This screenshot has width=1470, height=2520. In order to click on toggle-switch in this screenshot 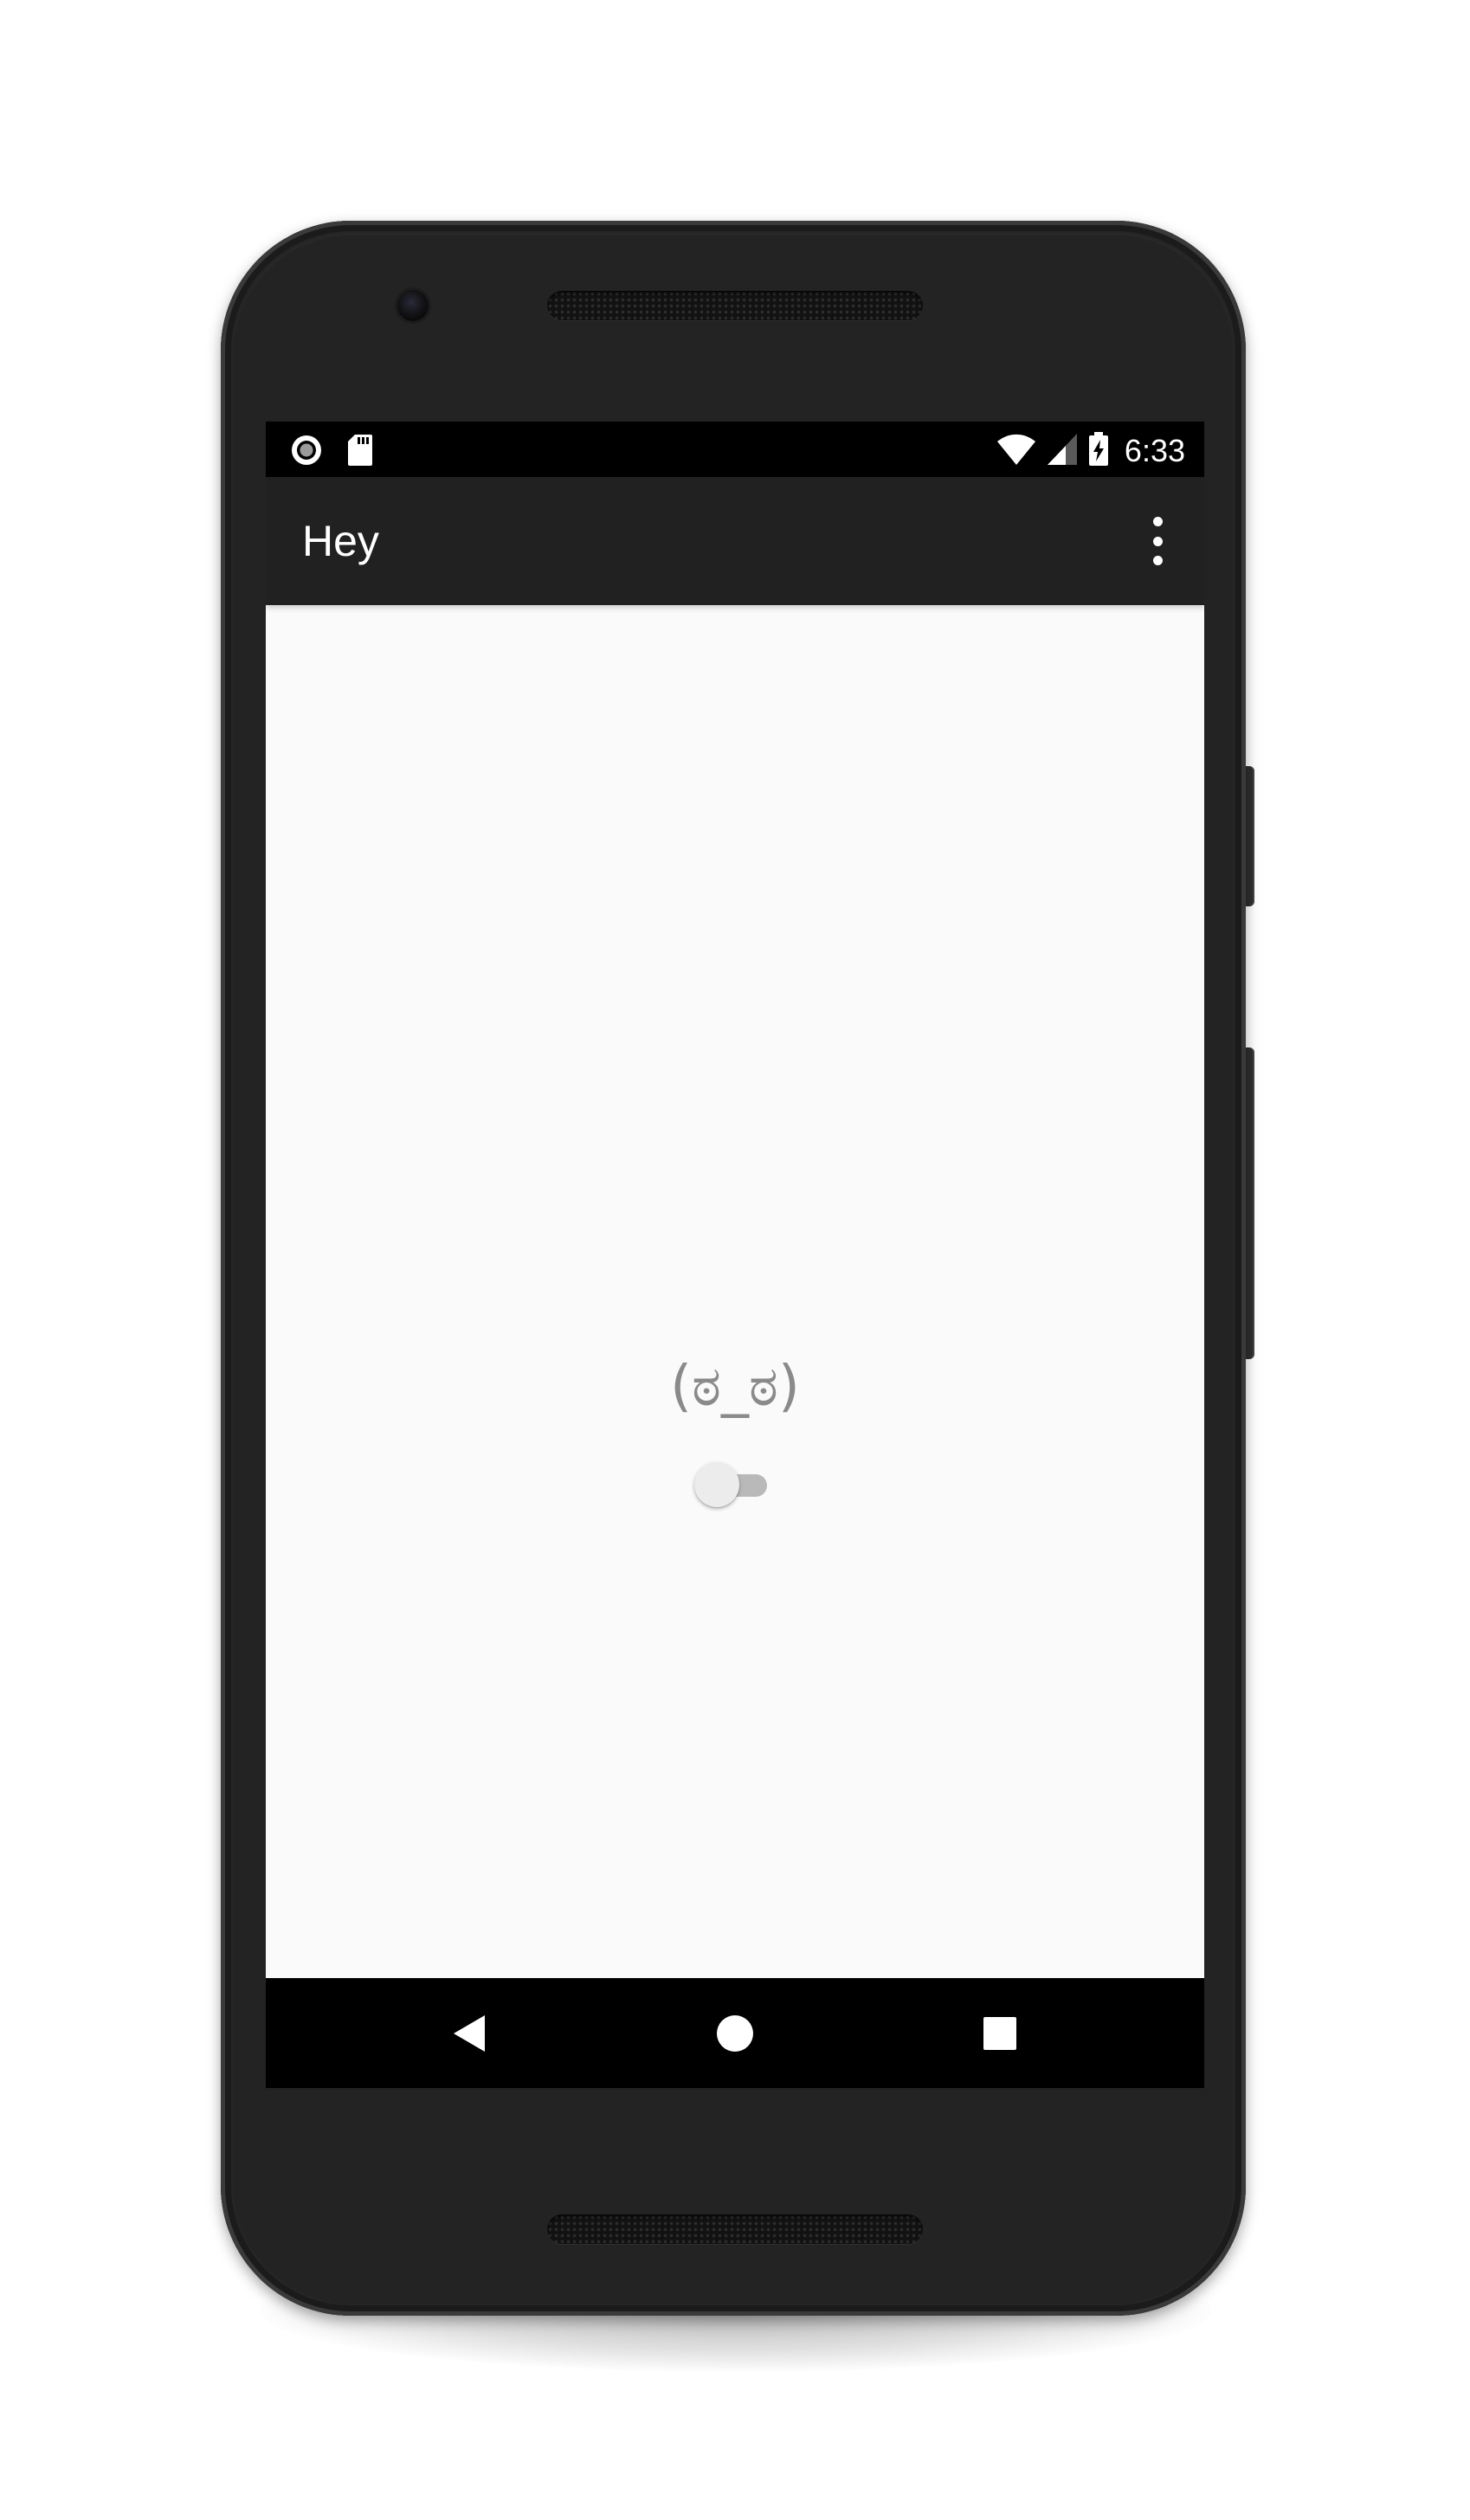, I will do `click(734, 1484)`.